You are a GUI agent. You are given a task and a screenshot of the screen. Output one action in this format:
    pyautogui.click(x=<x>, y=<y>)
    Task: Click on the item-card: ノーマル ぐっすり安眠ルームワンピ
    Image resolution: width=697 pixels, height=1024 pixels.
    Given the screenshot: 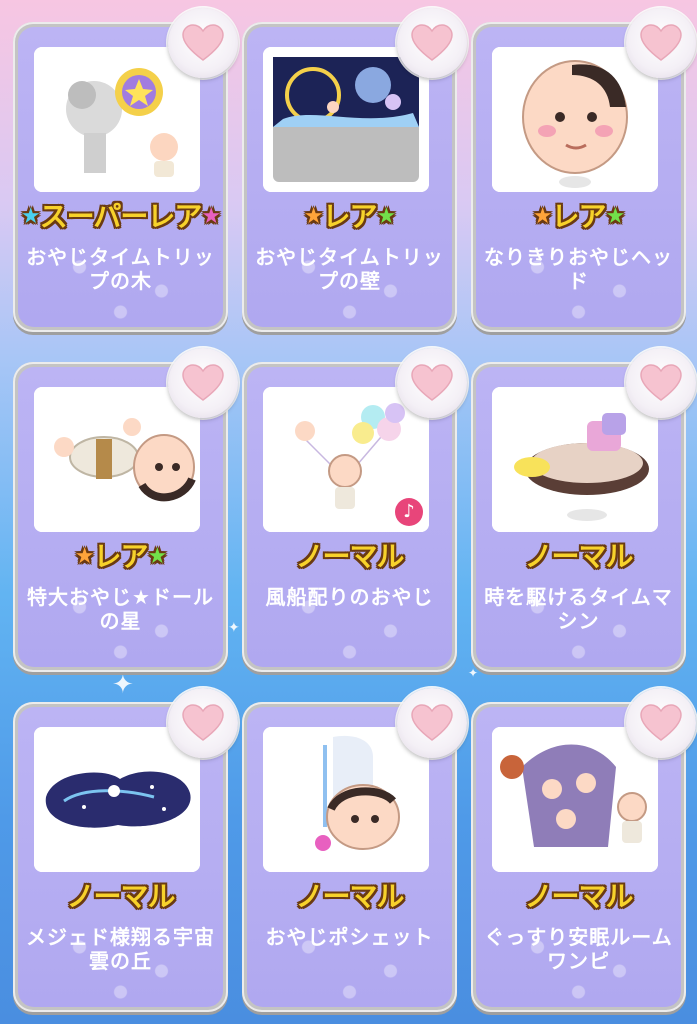 What is the action you would take?
    pyautogui.click(x=583, y=850)
    